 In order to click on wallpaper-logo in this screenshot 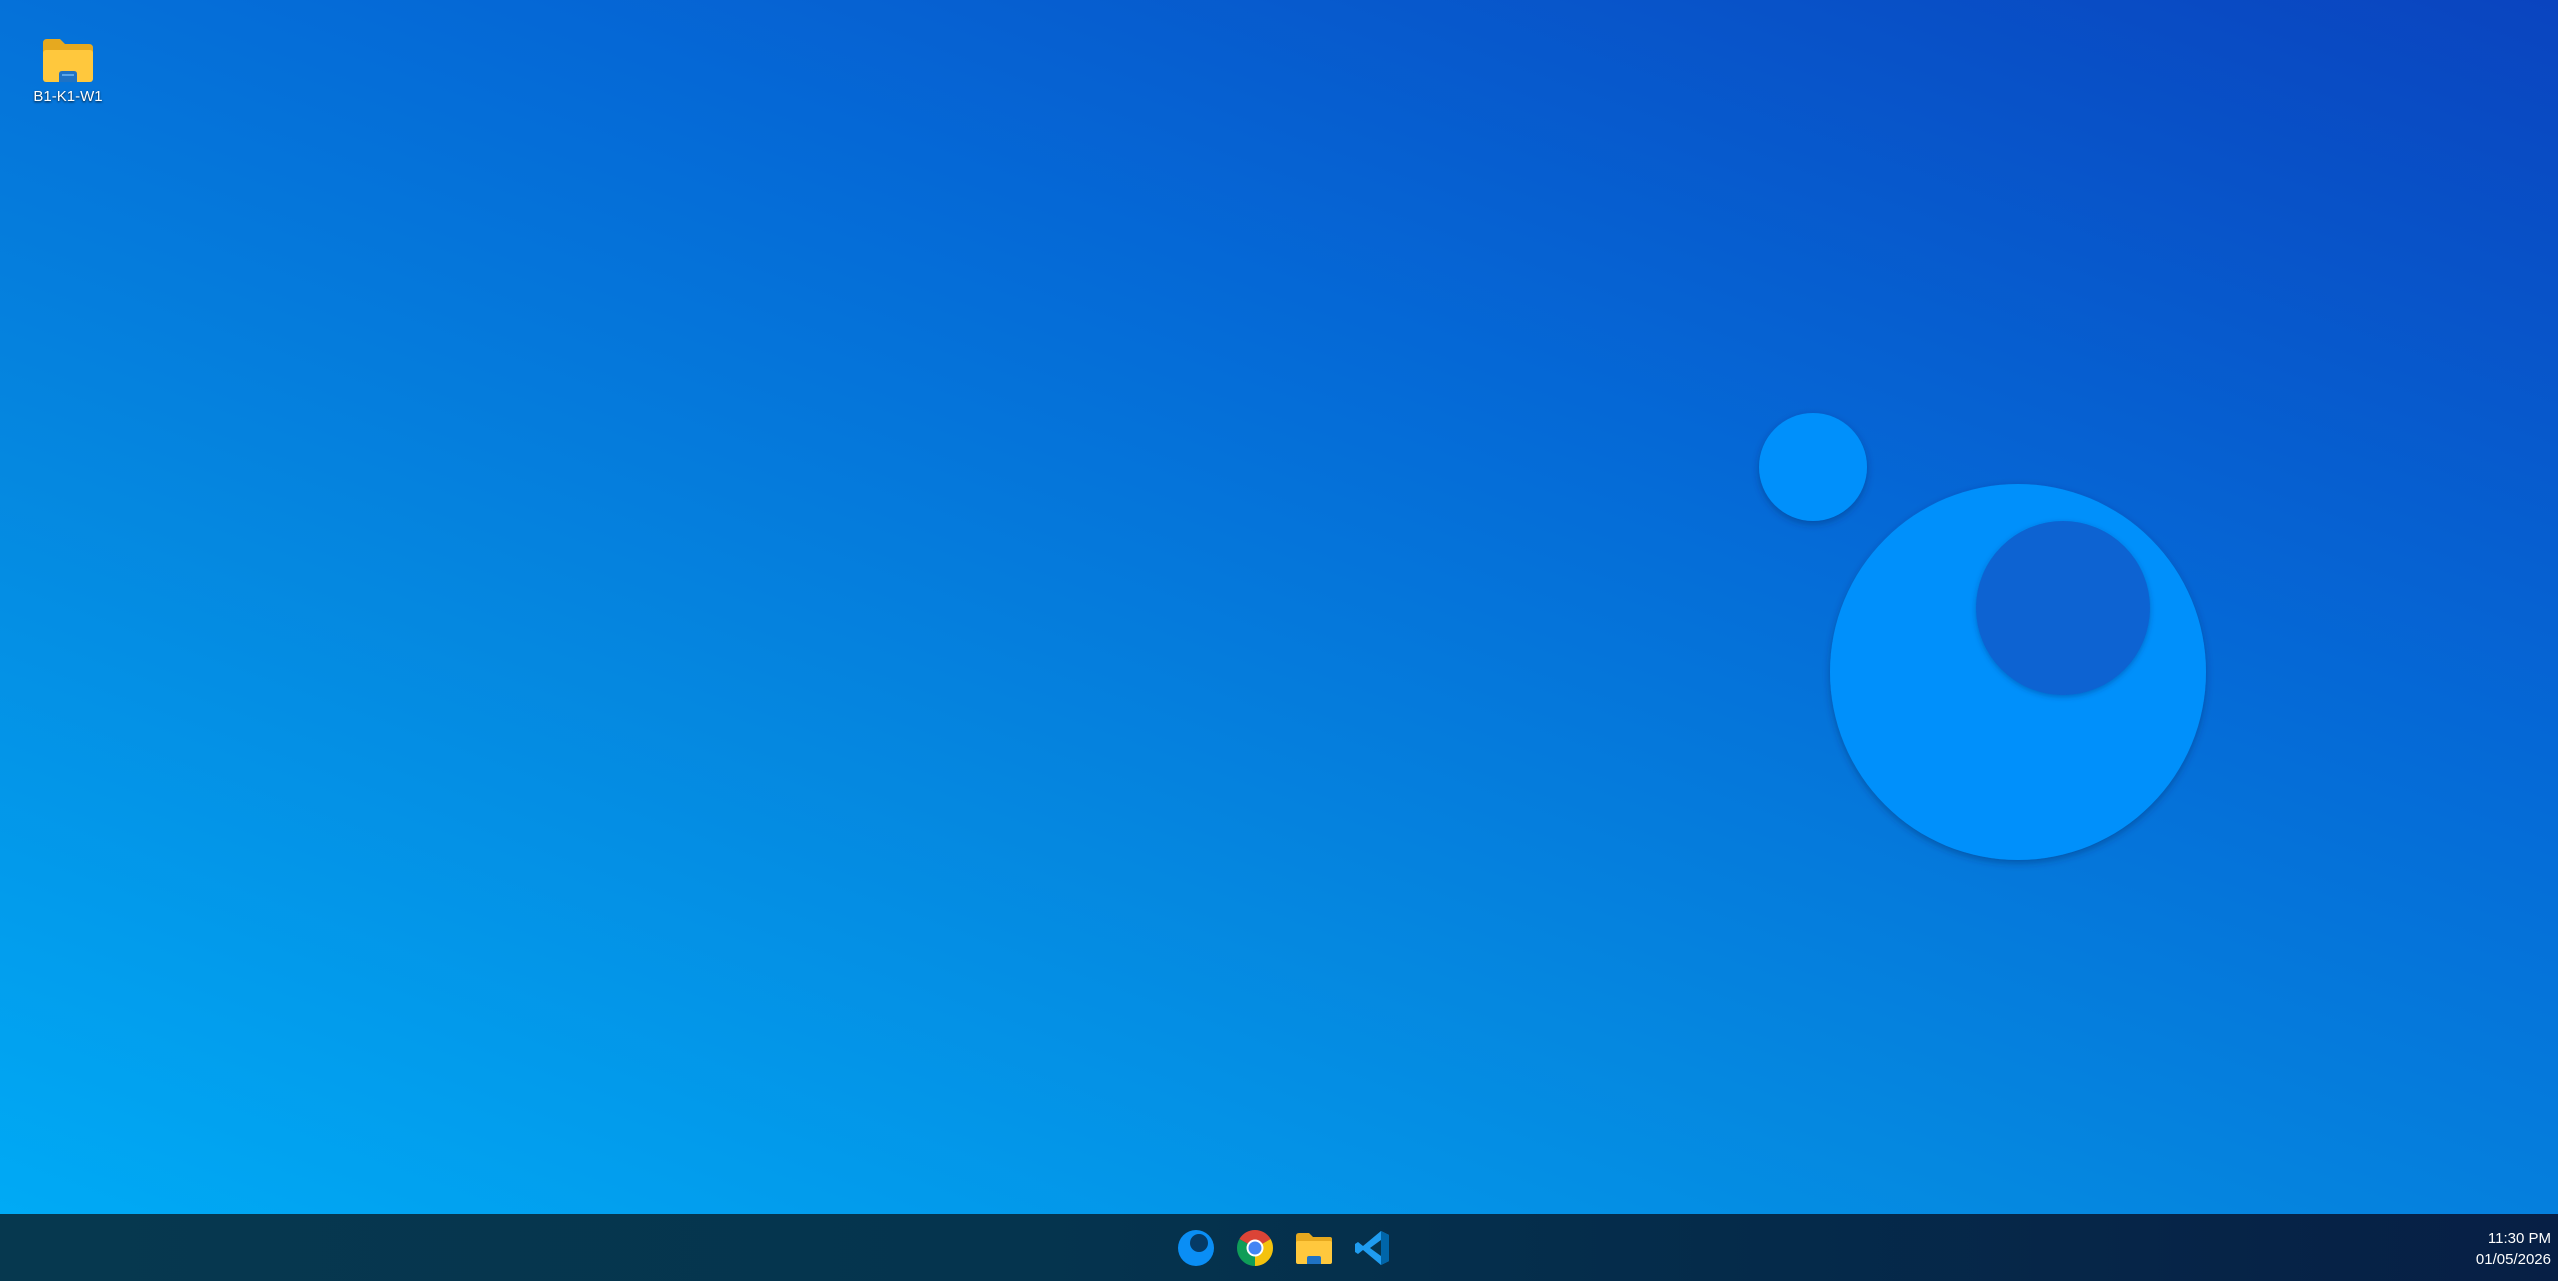, I will do `click(1982, 636)`.